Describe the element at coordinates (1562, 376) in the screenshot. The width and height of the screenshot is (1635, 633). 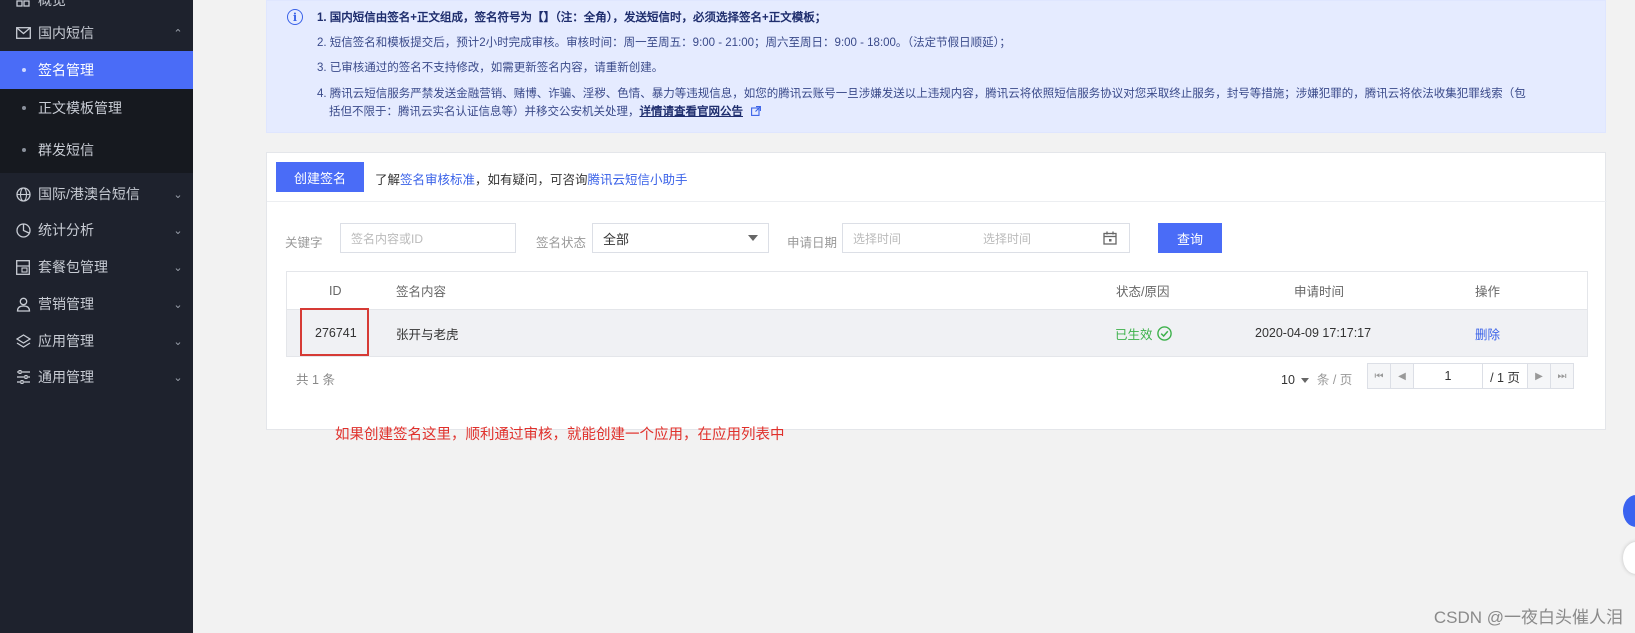
I see `last-page-icon: ⏭` at that location.